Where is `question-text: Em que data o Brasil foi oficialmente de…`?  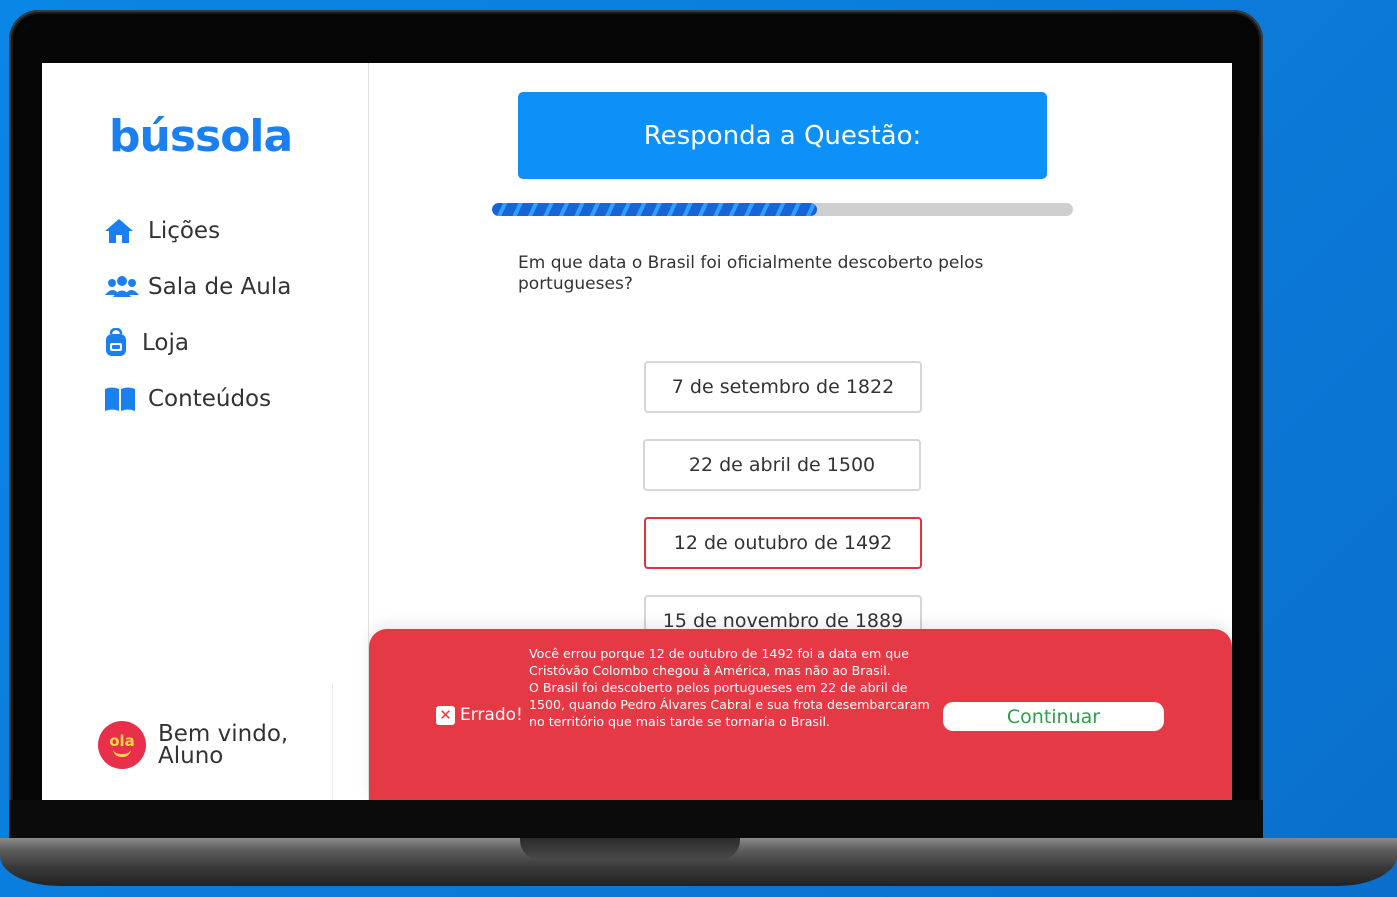
question-text: Em que data o Brasil foi oficialmente de… is located at coordinates (751, 273).